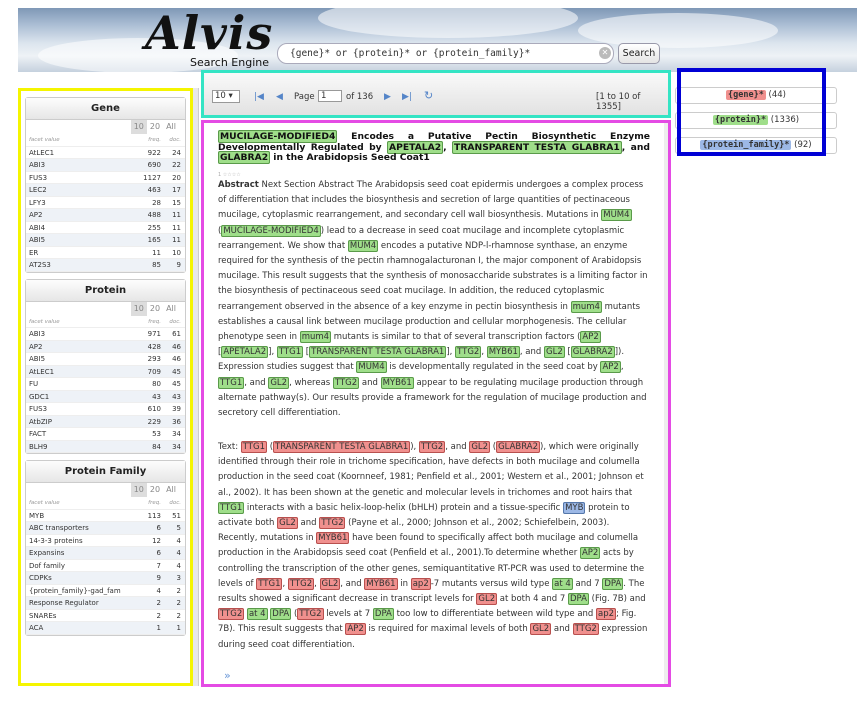  What do you see at coordinates (105, 553) in the screenshot?
I see `facet-row: Expansins 6 4` at bounding box center [105, 553].